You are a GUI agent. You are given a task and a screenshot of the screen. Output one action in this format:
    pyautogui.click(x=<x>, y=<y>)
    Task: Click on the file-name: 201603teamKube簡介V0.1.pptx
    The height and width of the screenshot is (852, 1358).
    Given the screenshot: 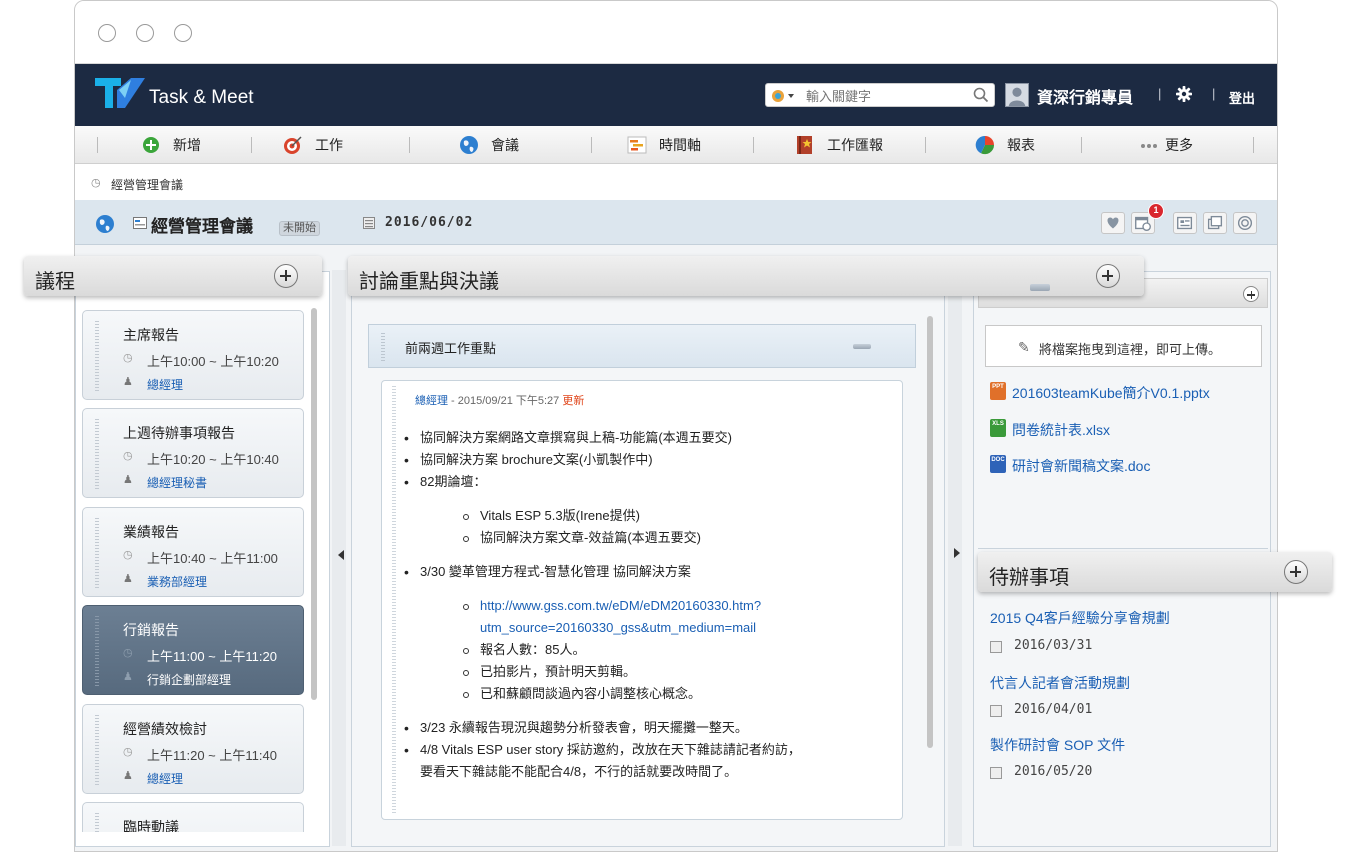 What is the action you would take?
    pyautogui.click(x=1111, y=393)
    